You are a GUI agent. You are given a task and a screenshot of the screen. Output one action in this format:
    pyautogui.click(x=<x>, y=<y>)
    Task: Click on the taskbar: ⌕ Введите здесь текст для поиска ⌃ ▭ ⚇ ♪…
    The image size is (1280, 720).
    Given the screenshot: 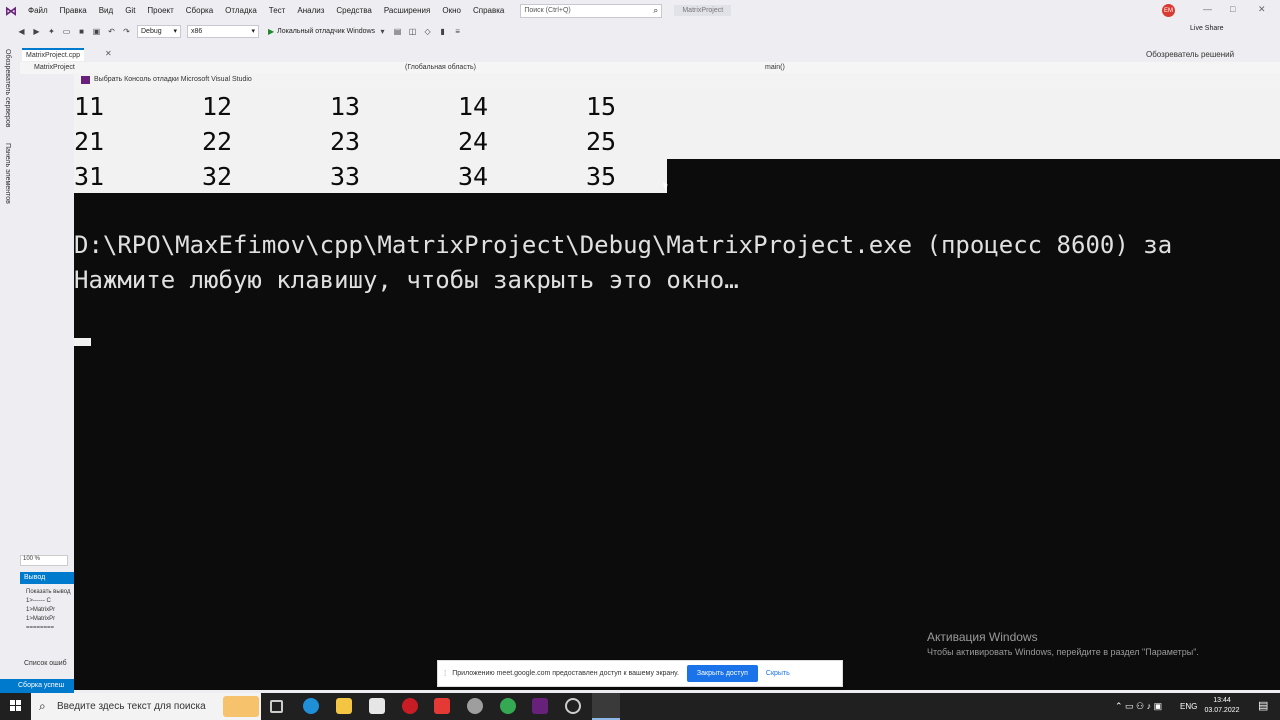 What is the action you would take?
    pyautogui.click(x=640, y=706)
    